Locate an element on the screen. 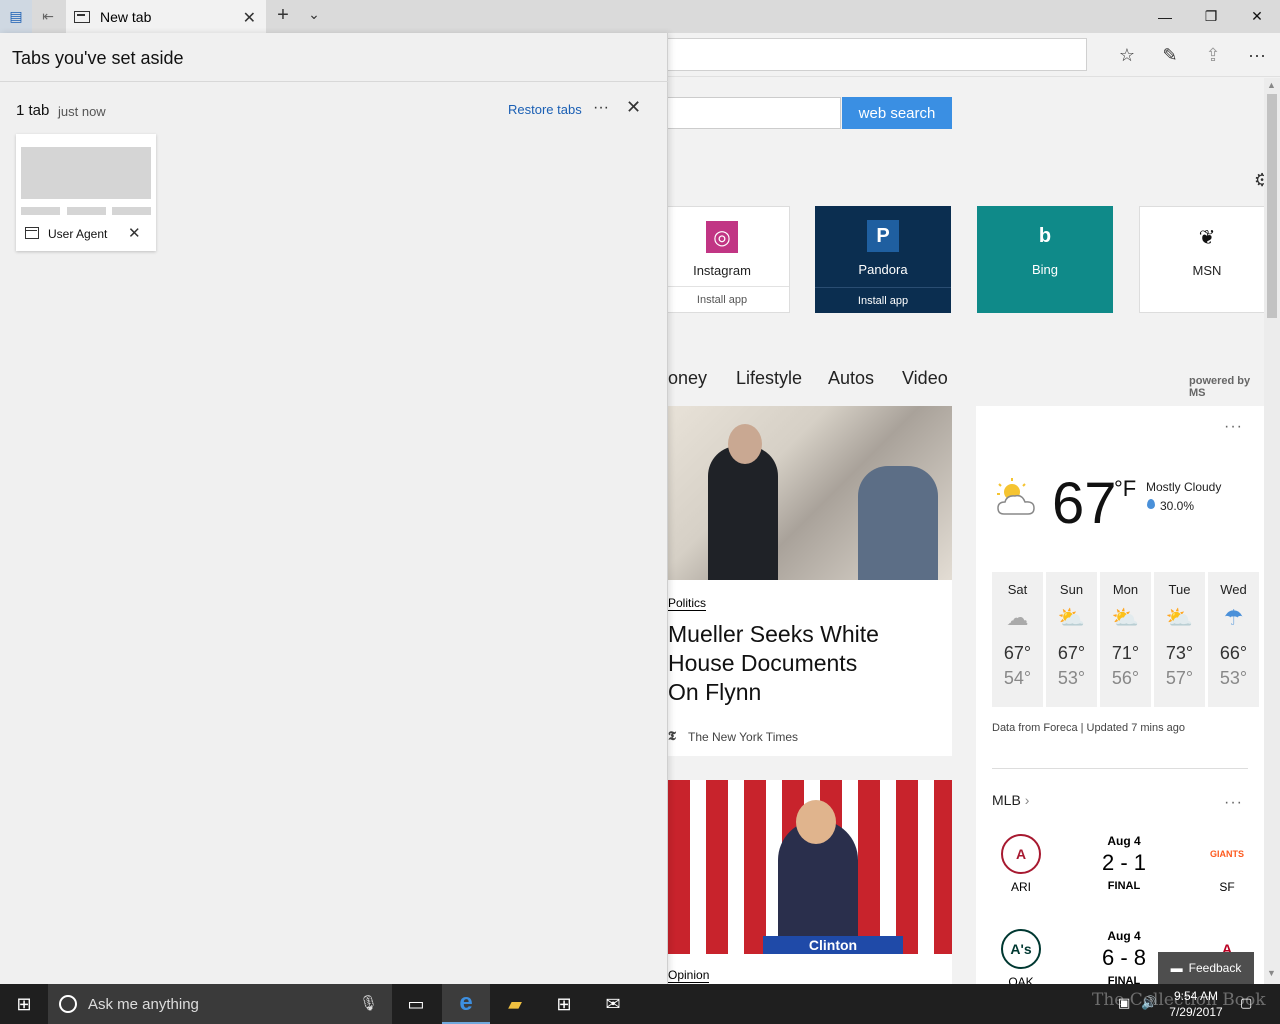 This screenshot has width=1280, height=1024. system-clock: 9:54 AM 7/29/2017 is located at coordinates (1196, 1004).